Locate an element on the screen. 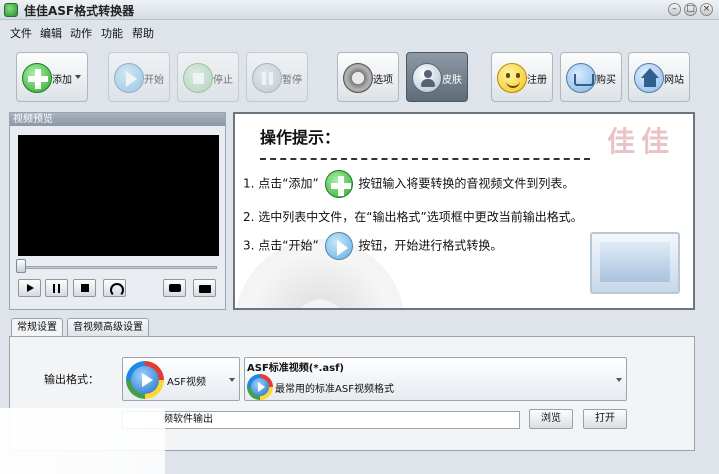  tip-step-3: 3. 点击“开始” 按钮，开始进行格式转换。 is located at coordinates (372, 246).